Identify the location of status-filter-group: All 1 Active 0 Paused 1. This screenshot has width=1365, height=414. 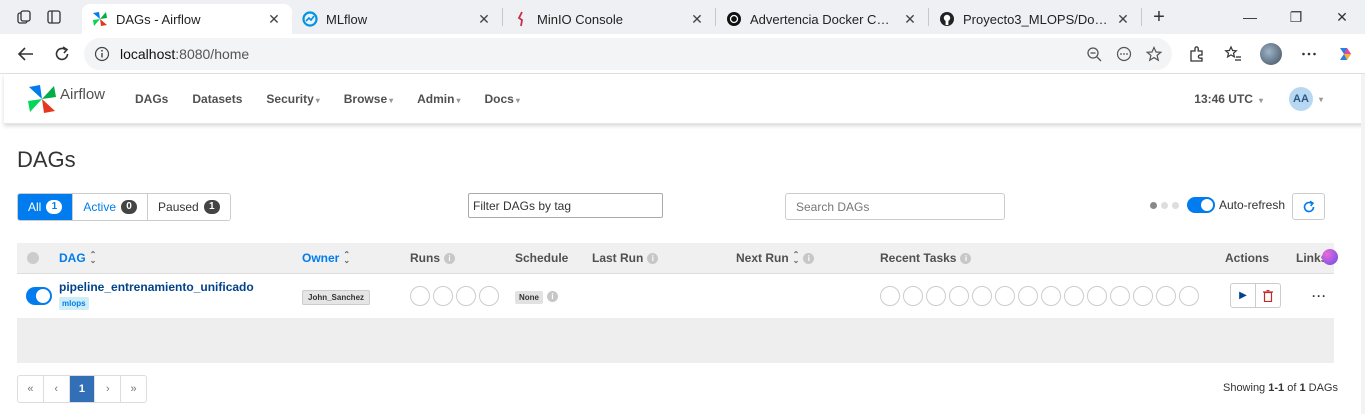
(124, 207).